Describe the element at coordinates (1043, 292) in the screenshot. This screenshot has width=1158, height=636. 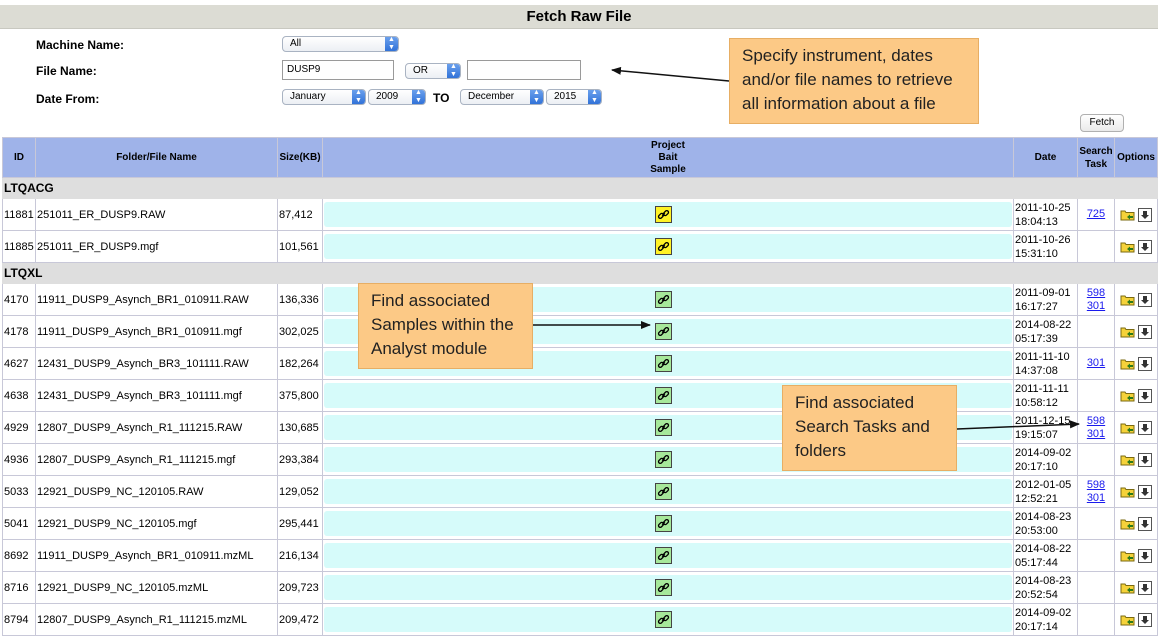
I see `date-value: 2011-09-01` at that location.